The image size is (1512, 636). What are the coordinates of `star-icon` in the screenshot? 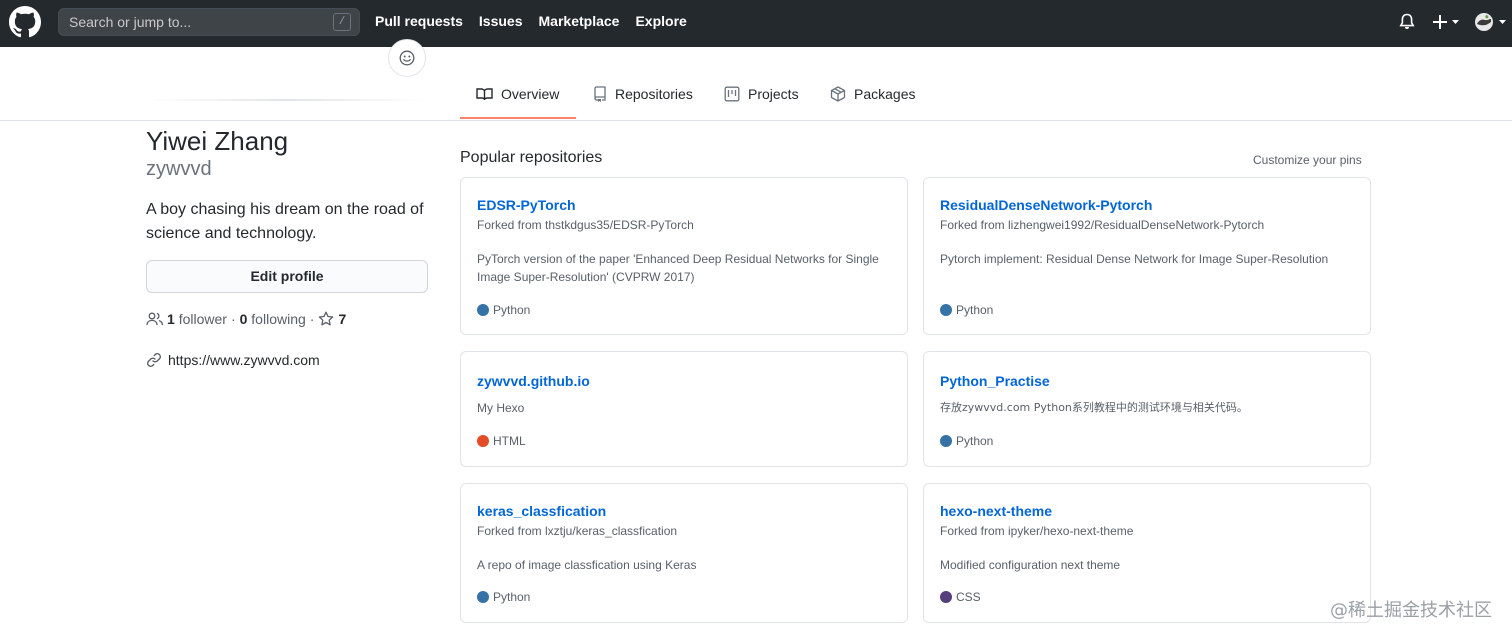 It's located at (326, 319).